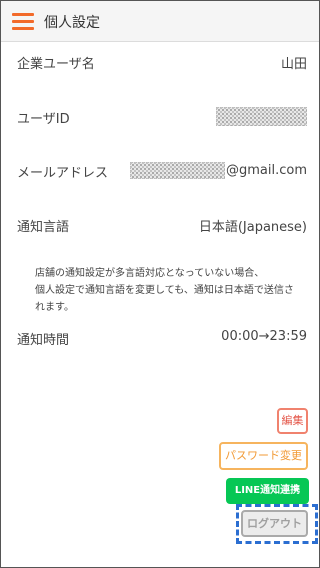 The width and height of the screenshot is (320, 568). I want to click on redacted-email-local-part, so click(177, 170).